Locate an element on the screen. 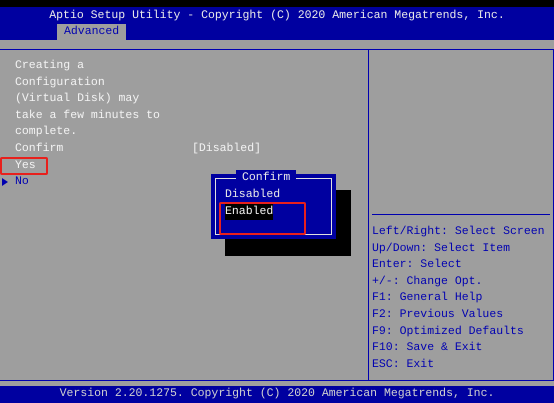  help-text: Up/Down: Select Item is located at coordinates (442, 248).